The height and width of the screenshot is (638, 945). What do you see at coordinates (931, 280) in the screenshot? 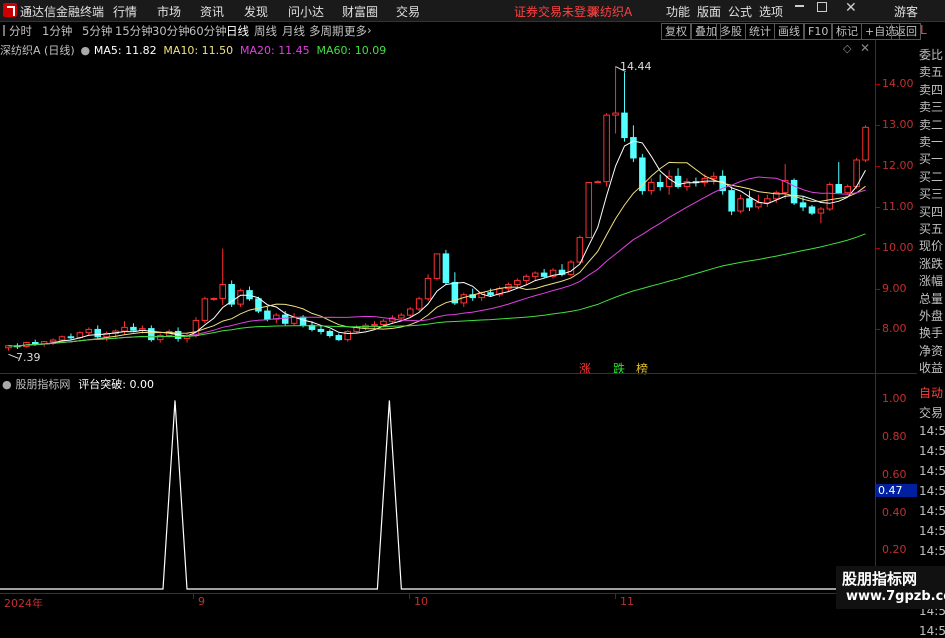
I see `quote-field-label: 涨幅` at bounding box center [931, 280].